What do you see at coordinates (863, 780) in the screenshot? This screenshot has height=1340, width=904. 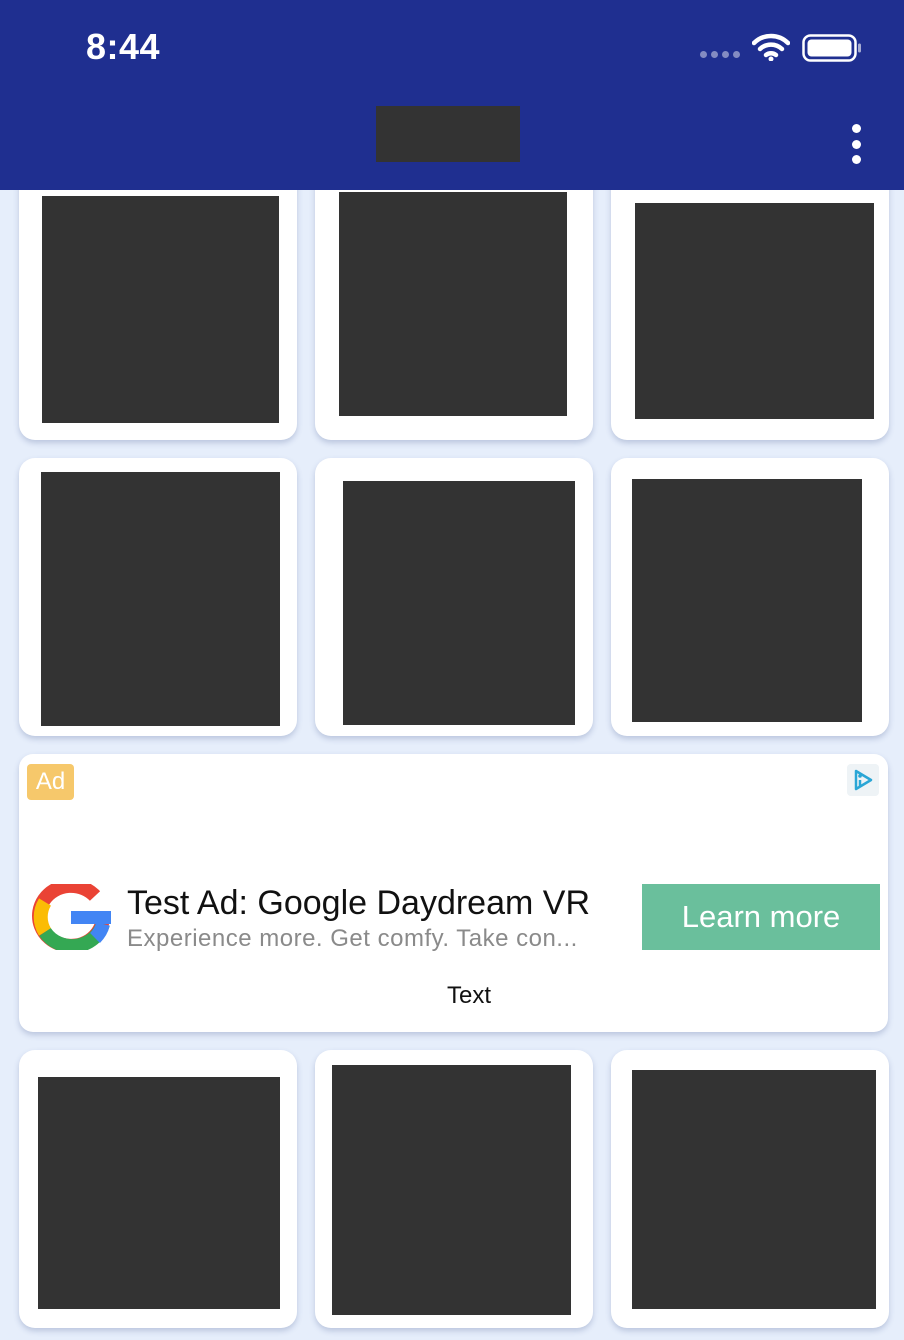 I see `adchoices-icon` at bounding box center [863, 780].